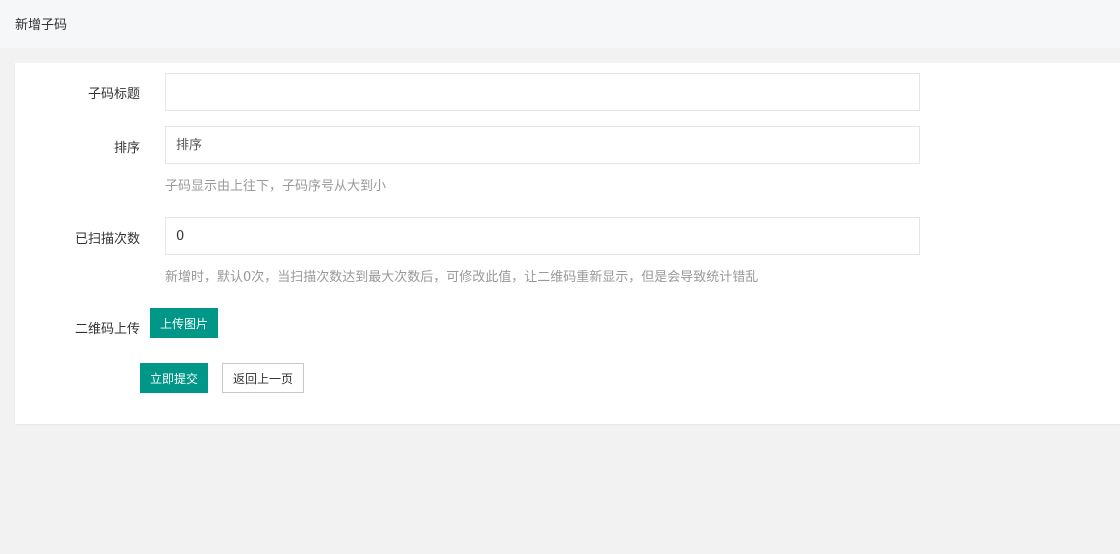  Describe the element at coordinates (174, 378) in the screenshot. I see `submit-button: 立即提交` at that location.